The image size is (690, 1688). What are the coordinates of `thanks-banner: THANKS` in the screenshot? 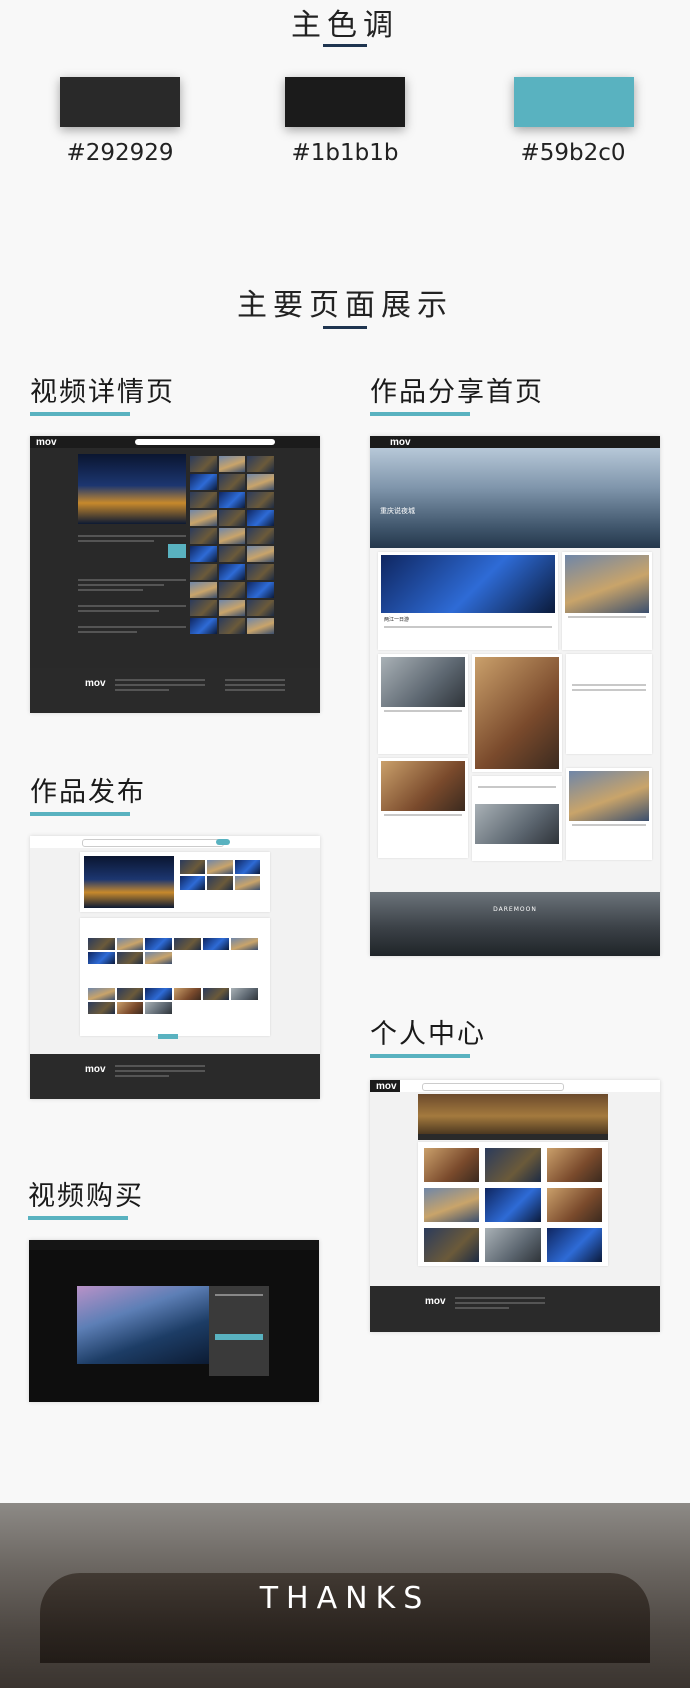 It's located at (345, 1595).